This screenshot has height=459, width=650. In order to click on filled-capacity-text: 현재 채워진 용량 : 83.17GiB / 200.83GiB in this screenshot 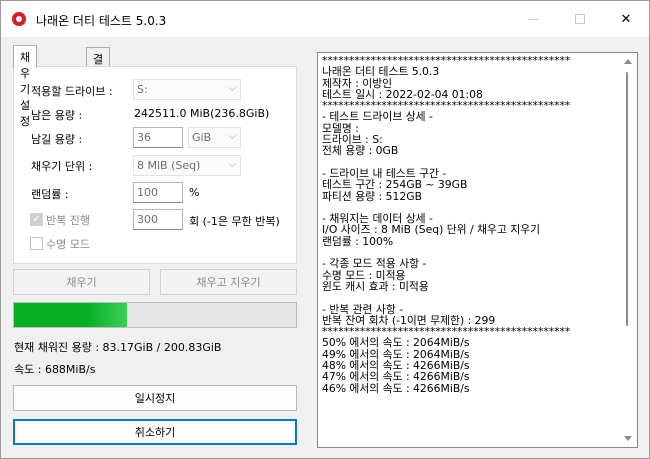, I will do `click(118, 347)`.